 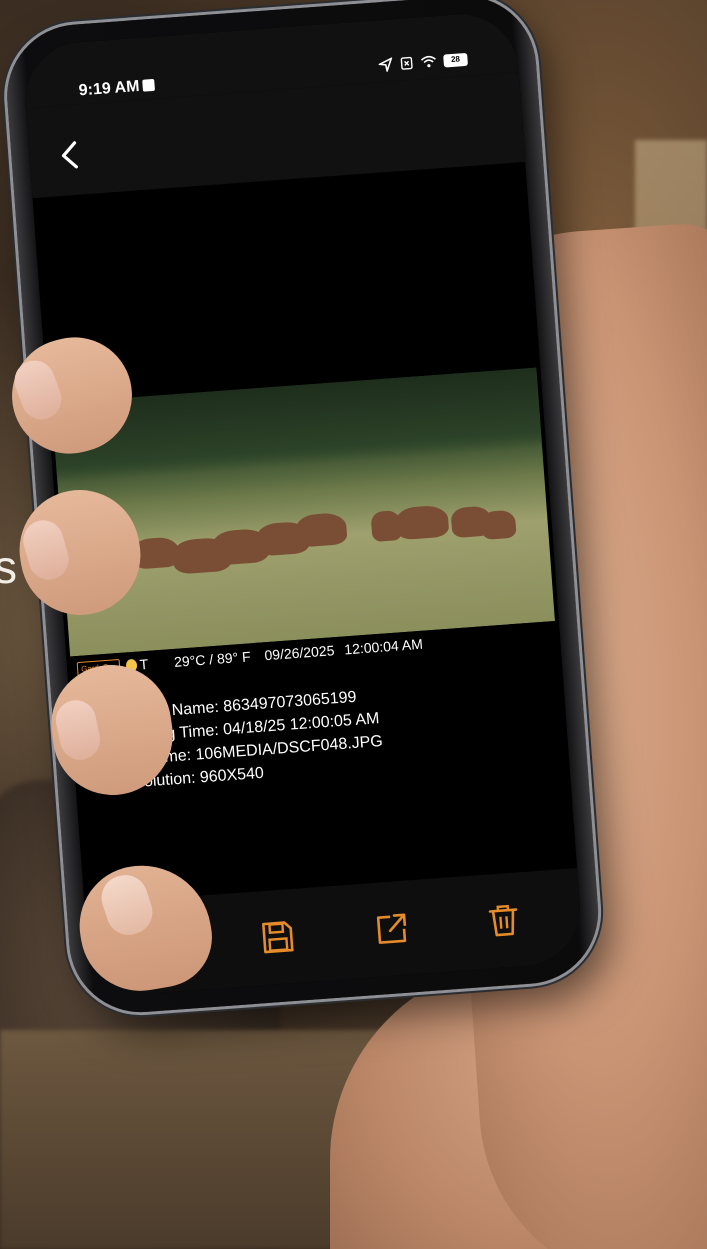 I want to click on temperature: 29°C / 89° F, so click(x=212, y=659).